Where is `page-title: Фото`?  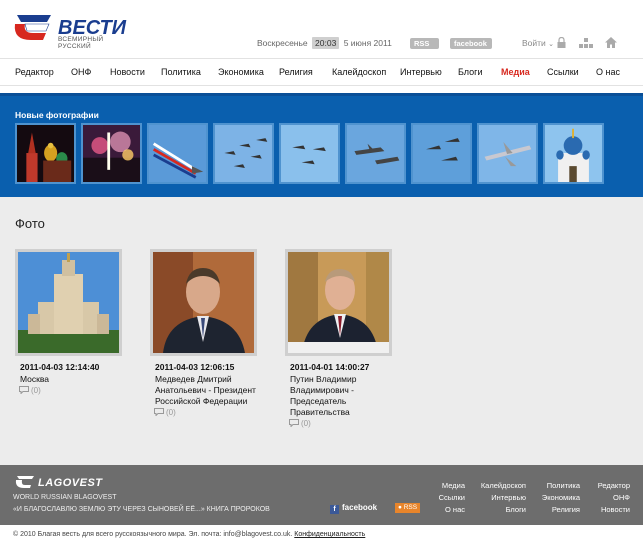 page-title: Фото is located at coordinates (30, 223).